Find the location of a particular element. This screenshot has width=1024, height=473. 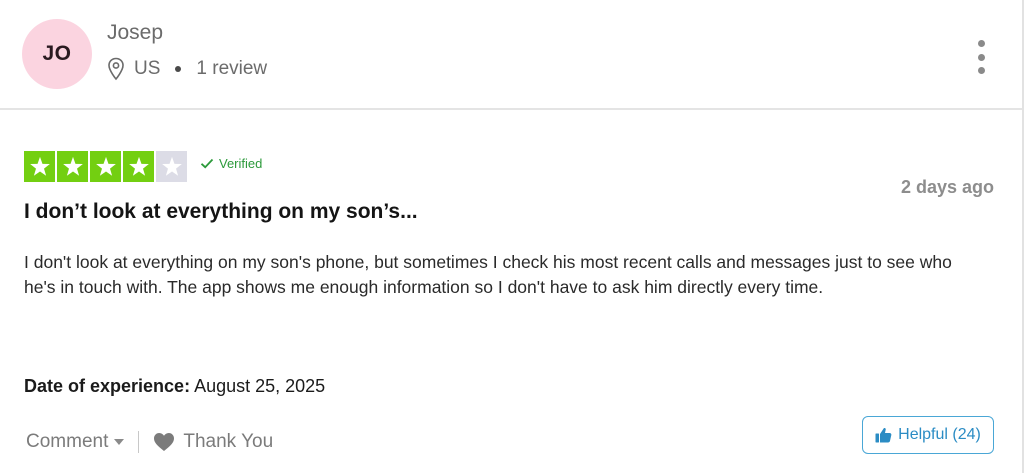

comment-label: Comment is located at coordinates (67, 441).